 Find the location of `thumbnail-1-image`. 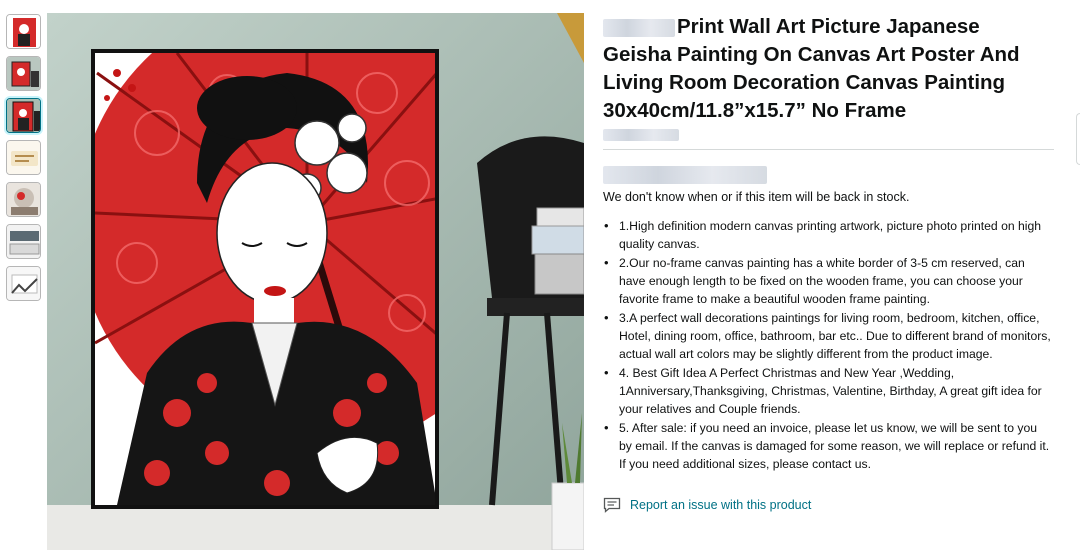

thumbnail-1-image is located at coordinates (23, 31).